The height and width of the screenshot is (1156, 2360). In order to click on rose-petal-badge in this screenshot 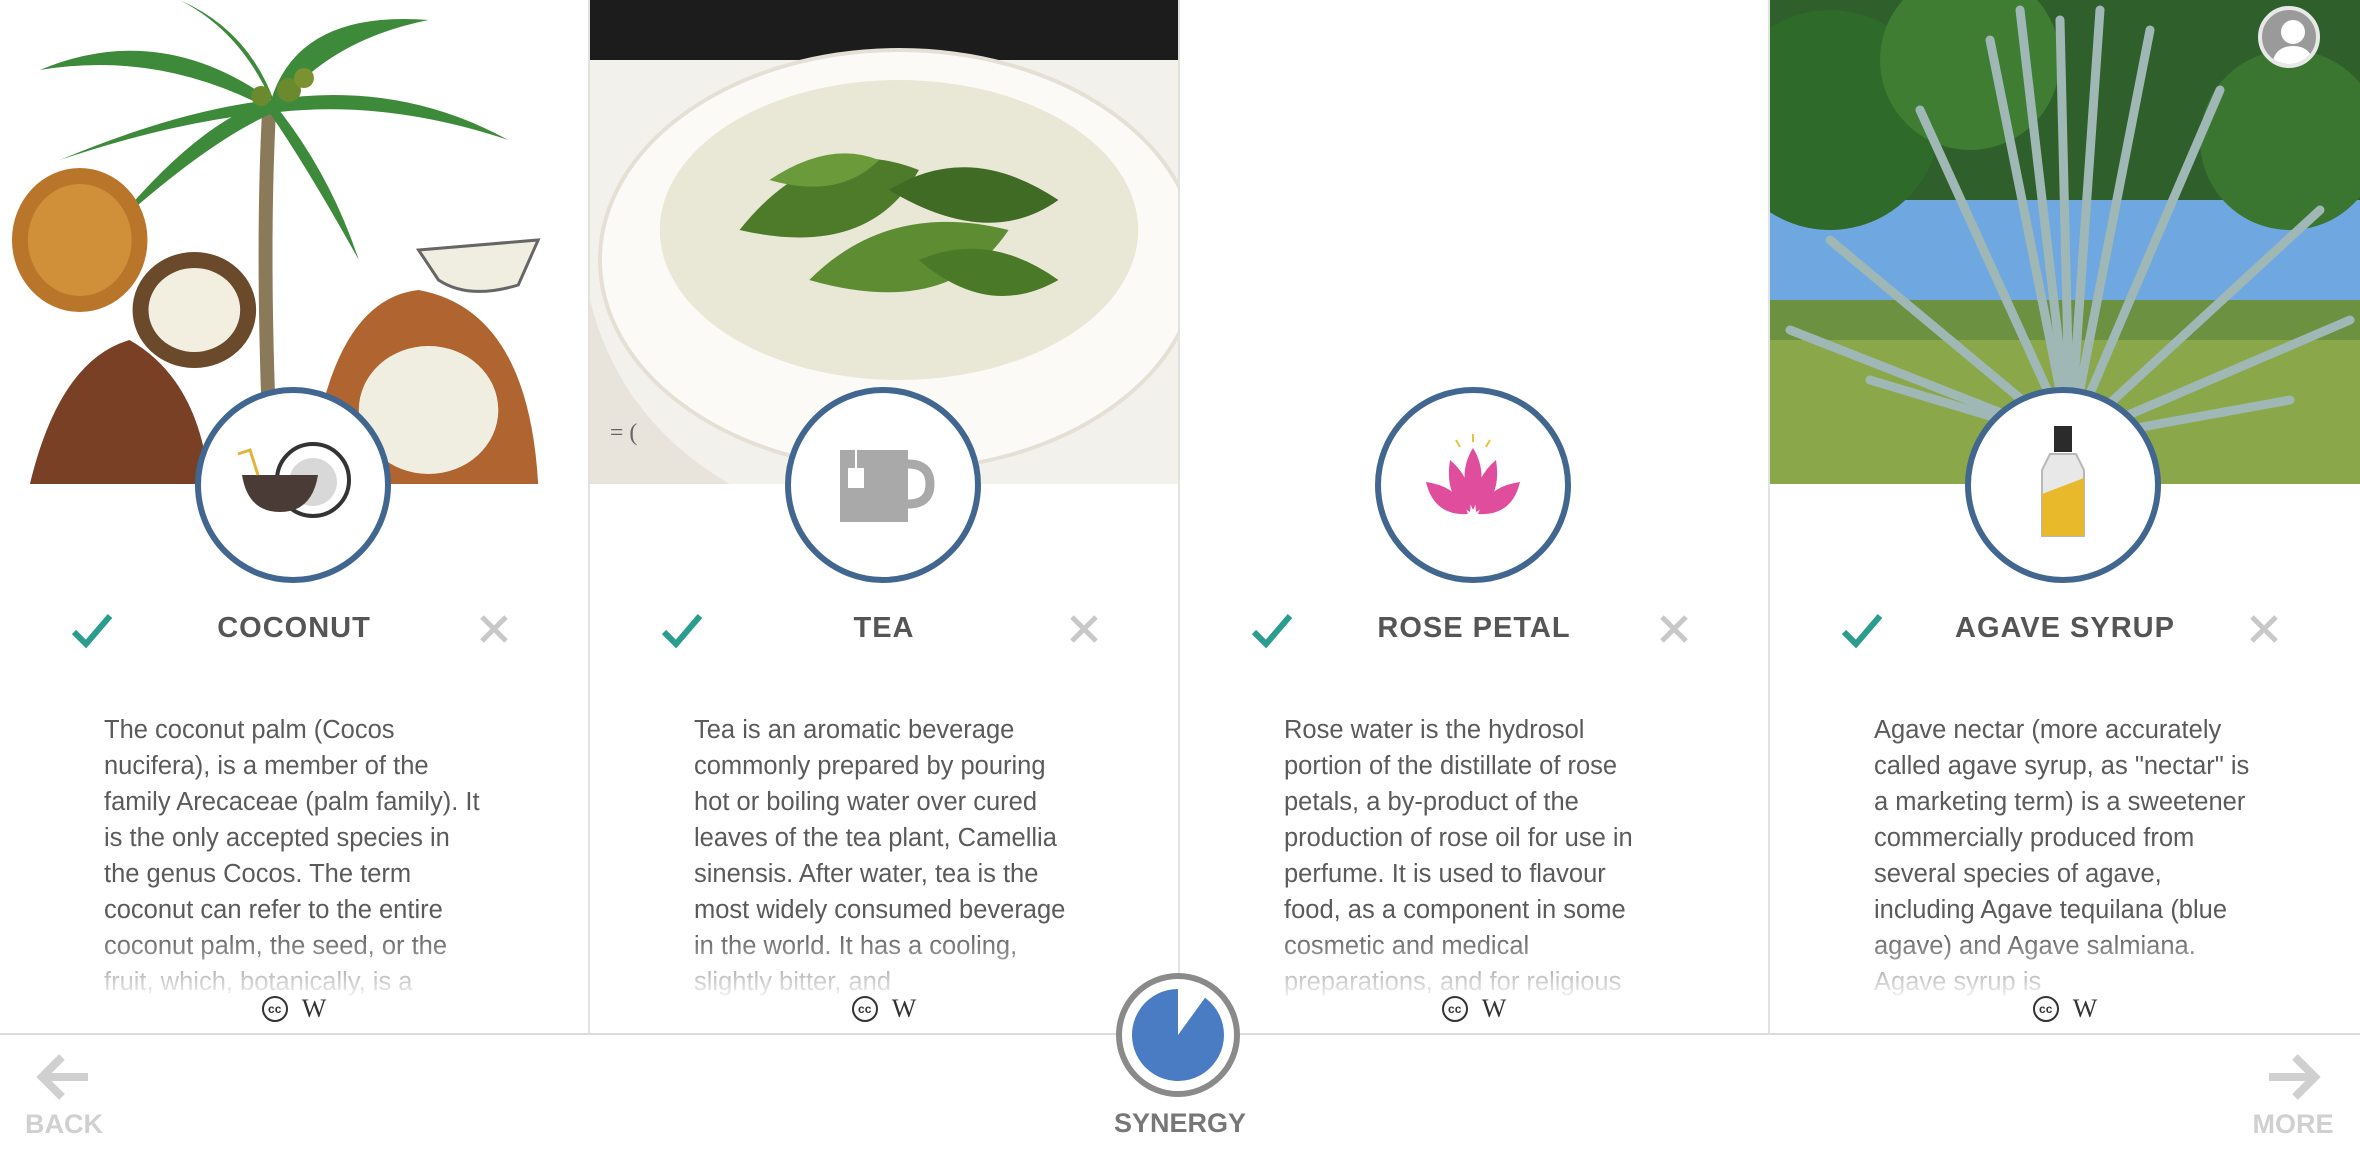, I will do `click(1473, 485)`.